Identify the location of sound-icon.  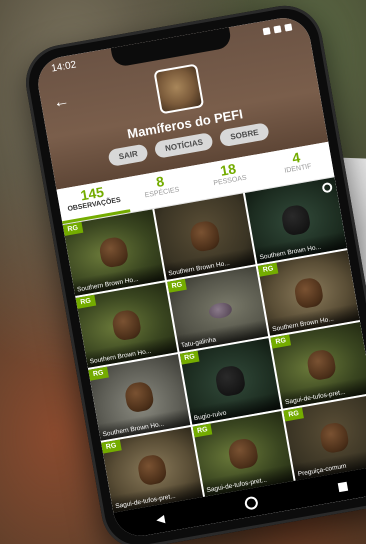
(327, 187).